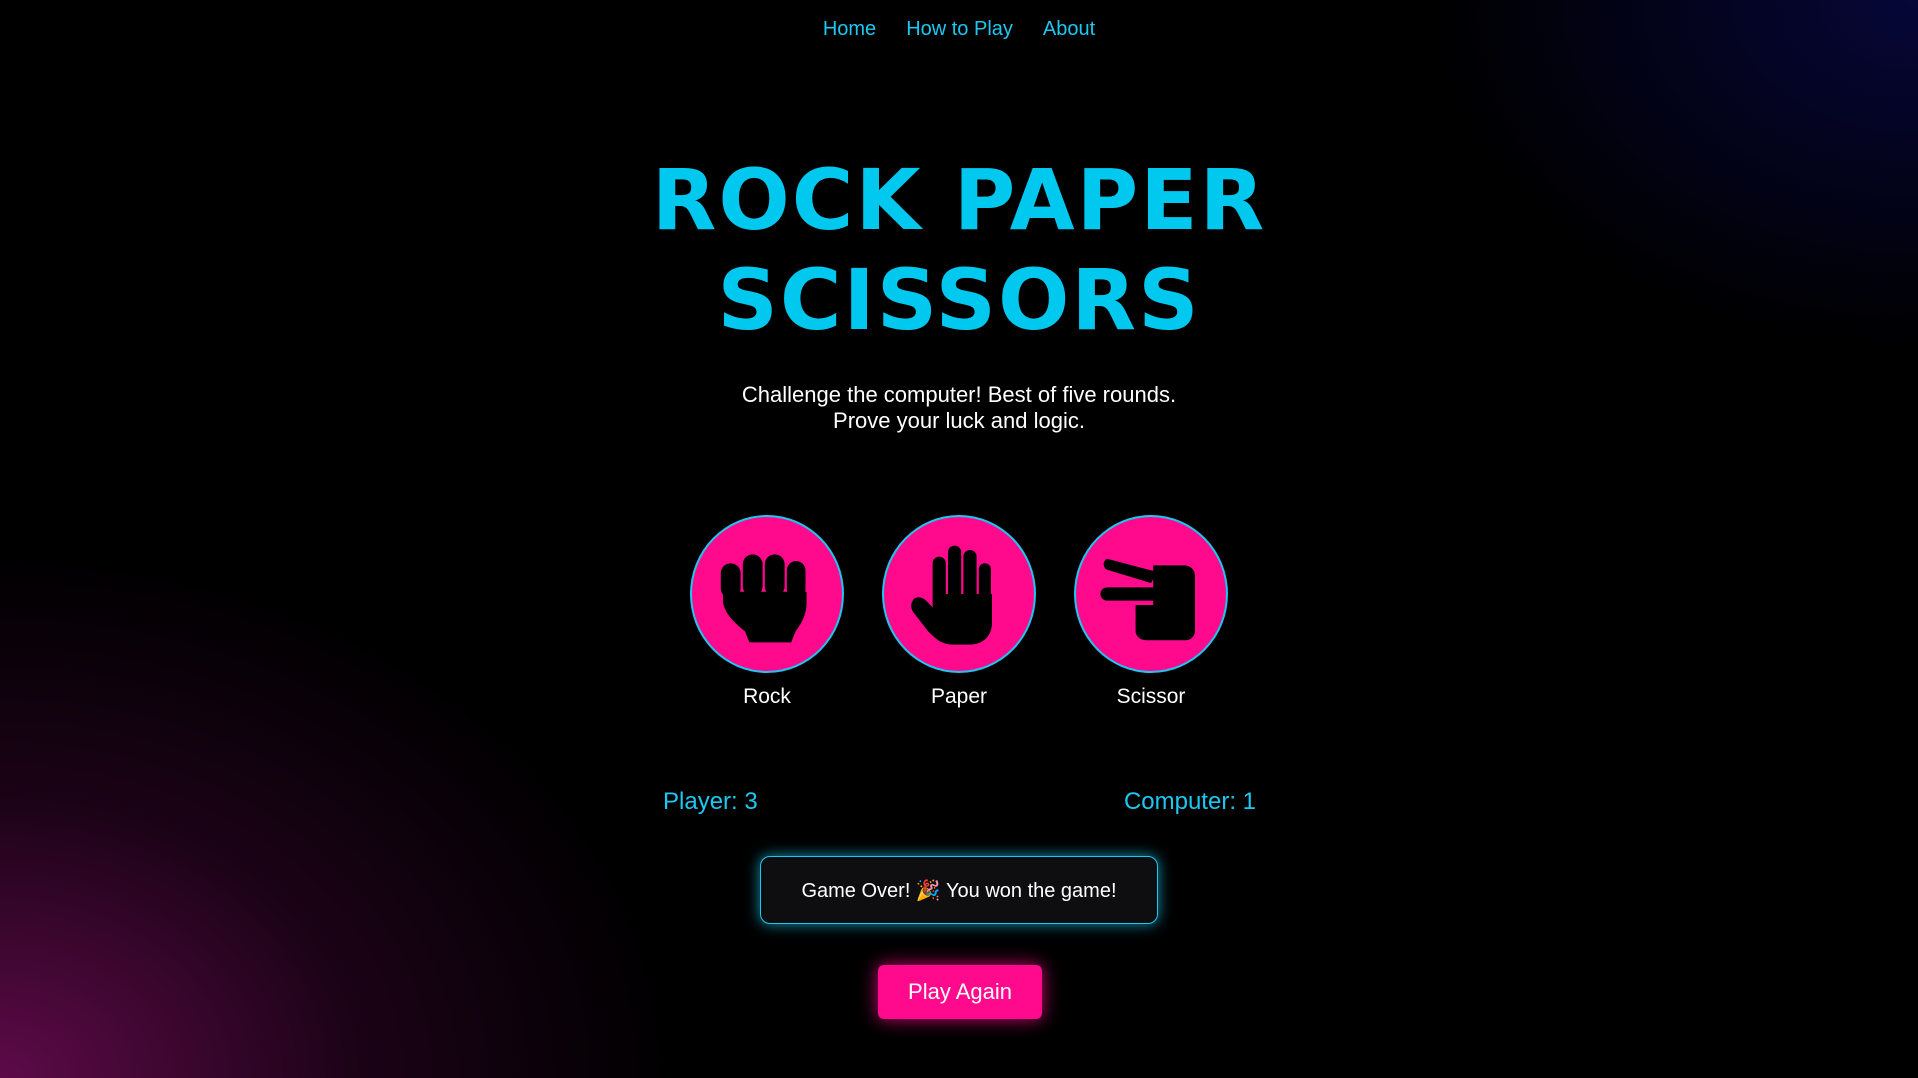 The image size is (1918, 1078). I want to click on result-message: Game Over! 🎉 You won the game!, so click(959, 890).